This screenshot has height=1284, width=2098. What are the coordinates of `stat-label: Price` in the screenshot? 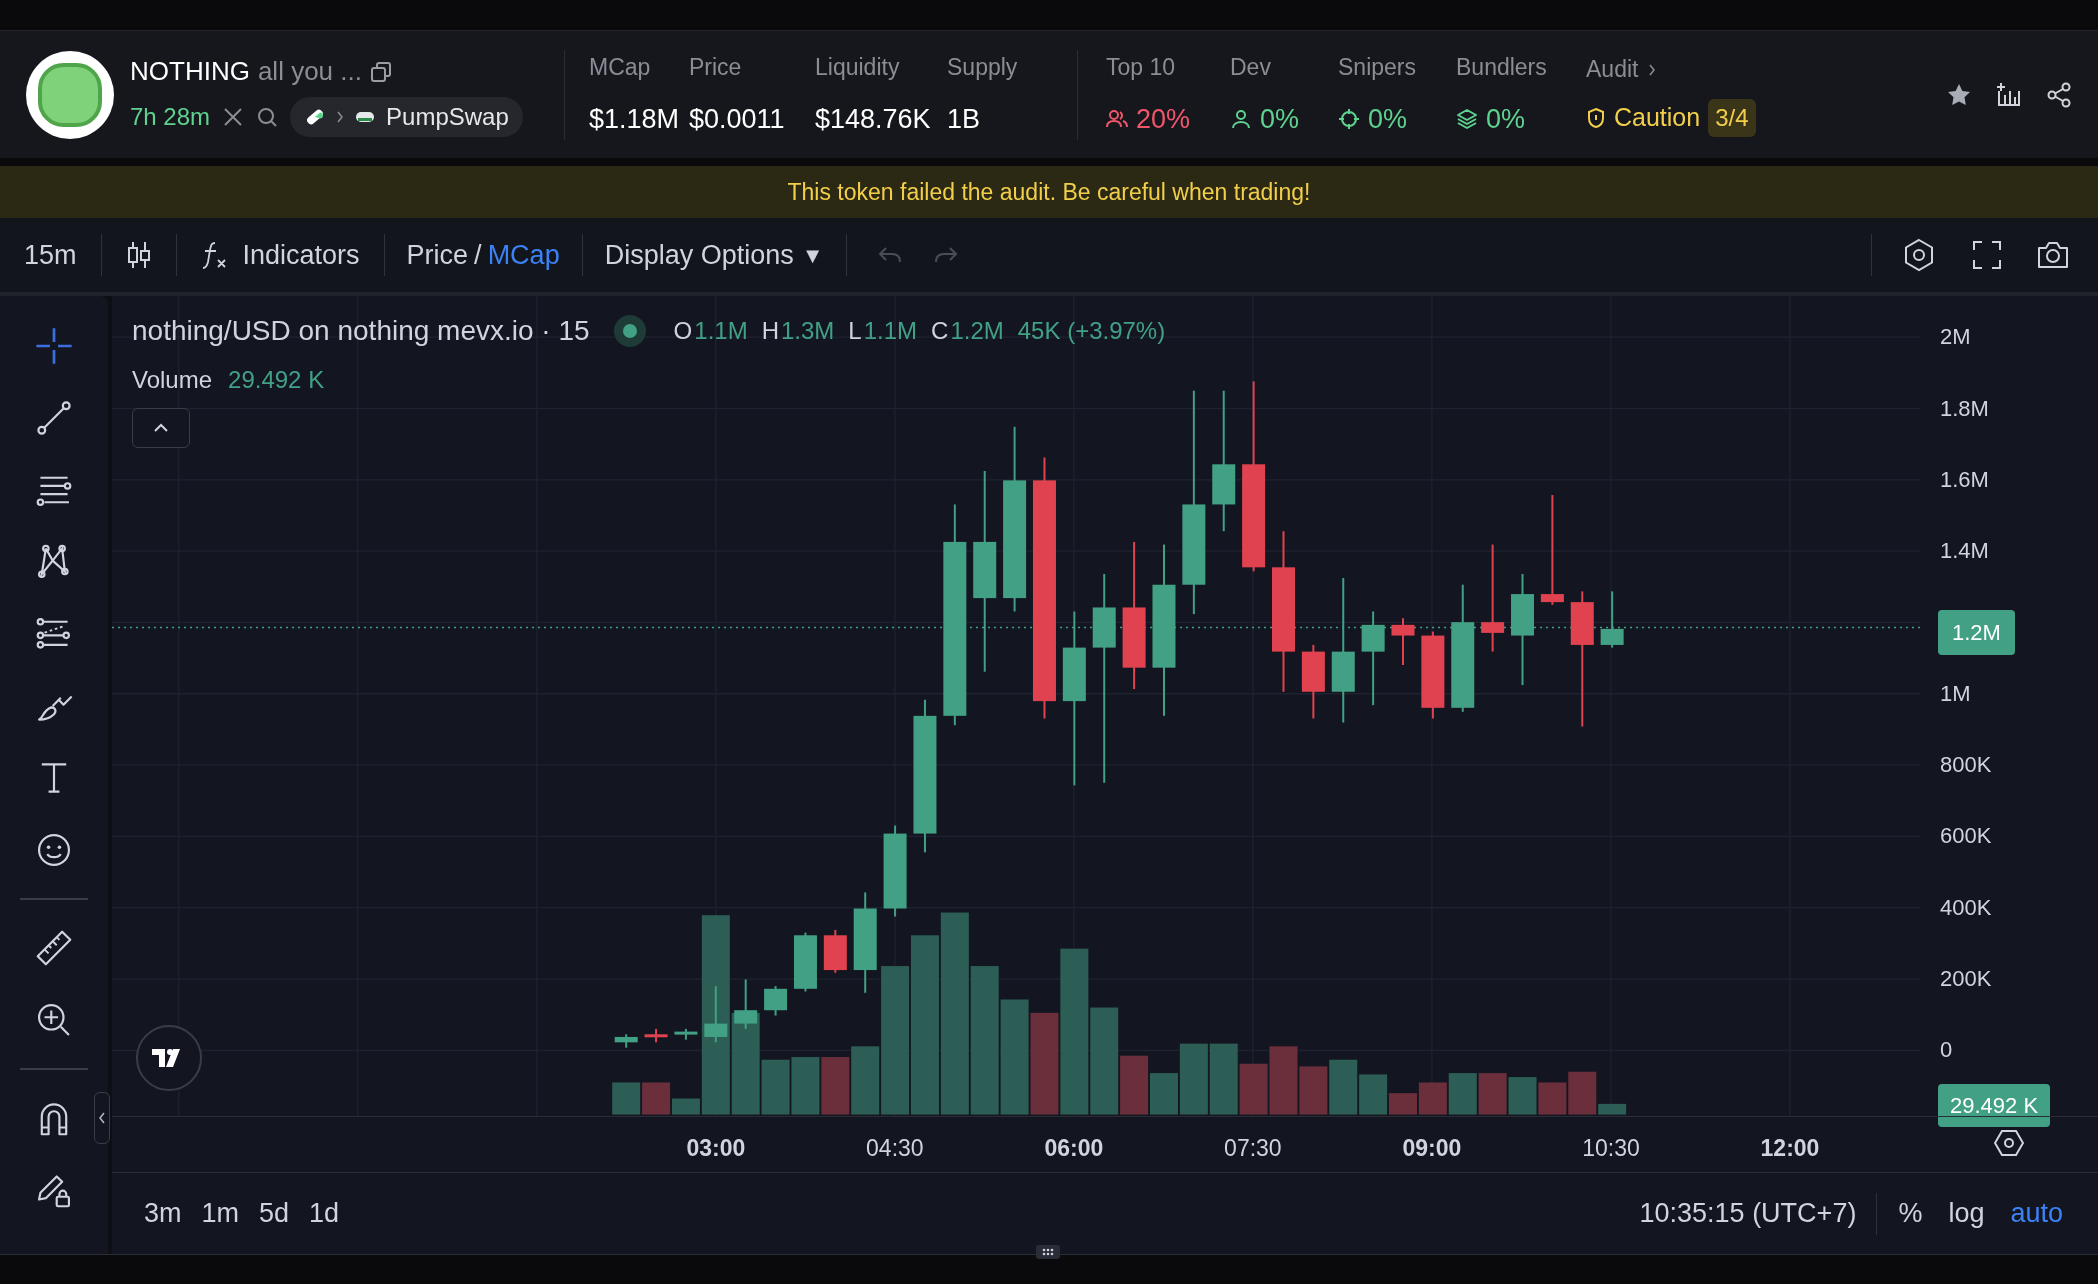 It's located at (716, 67).